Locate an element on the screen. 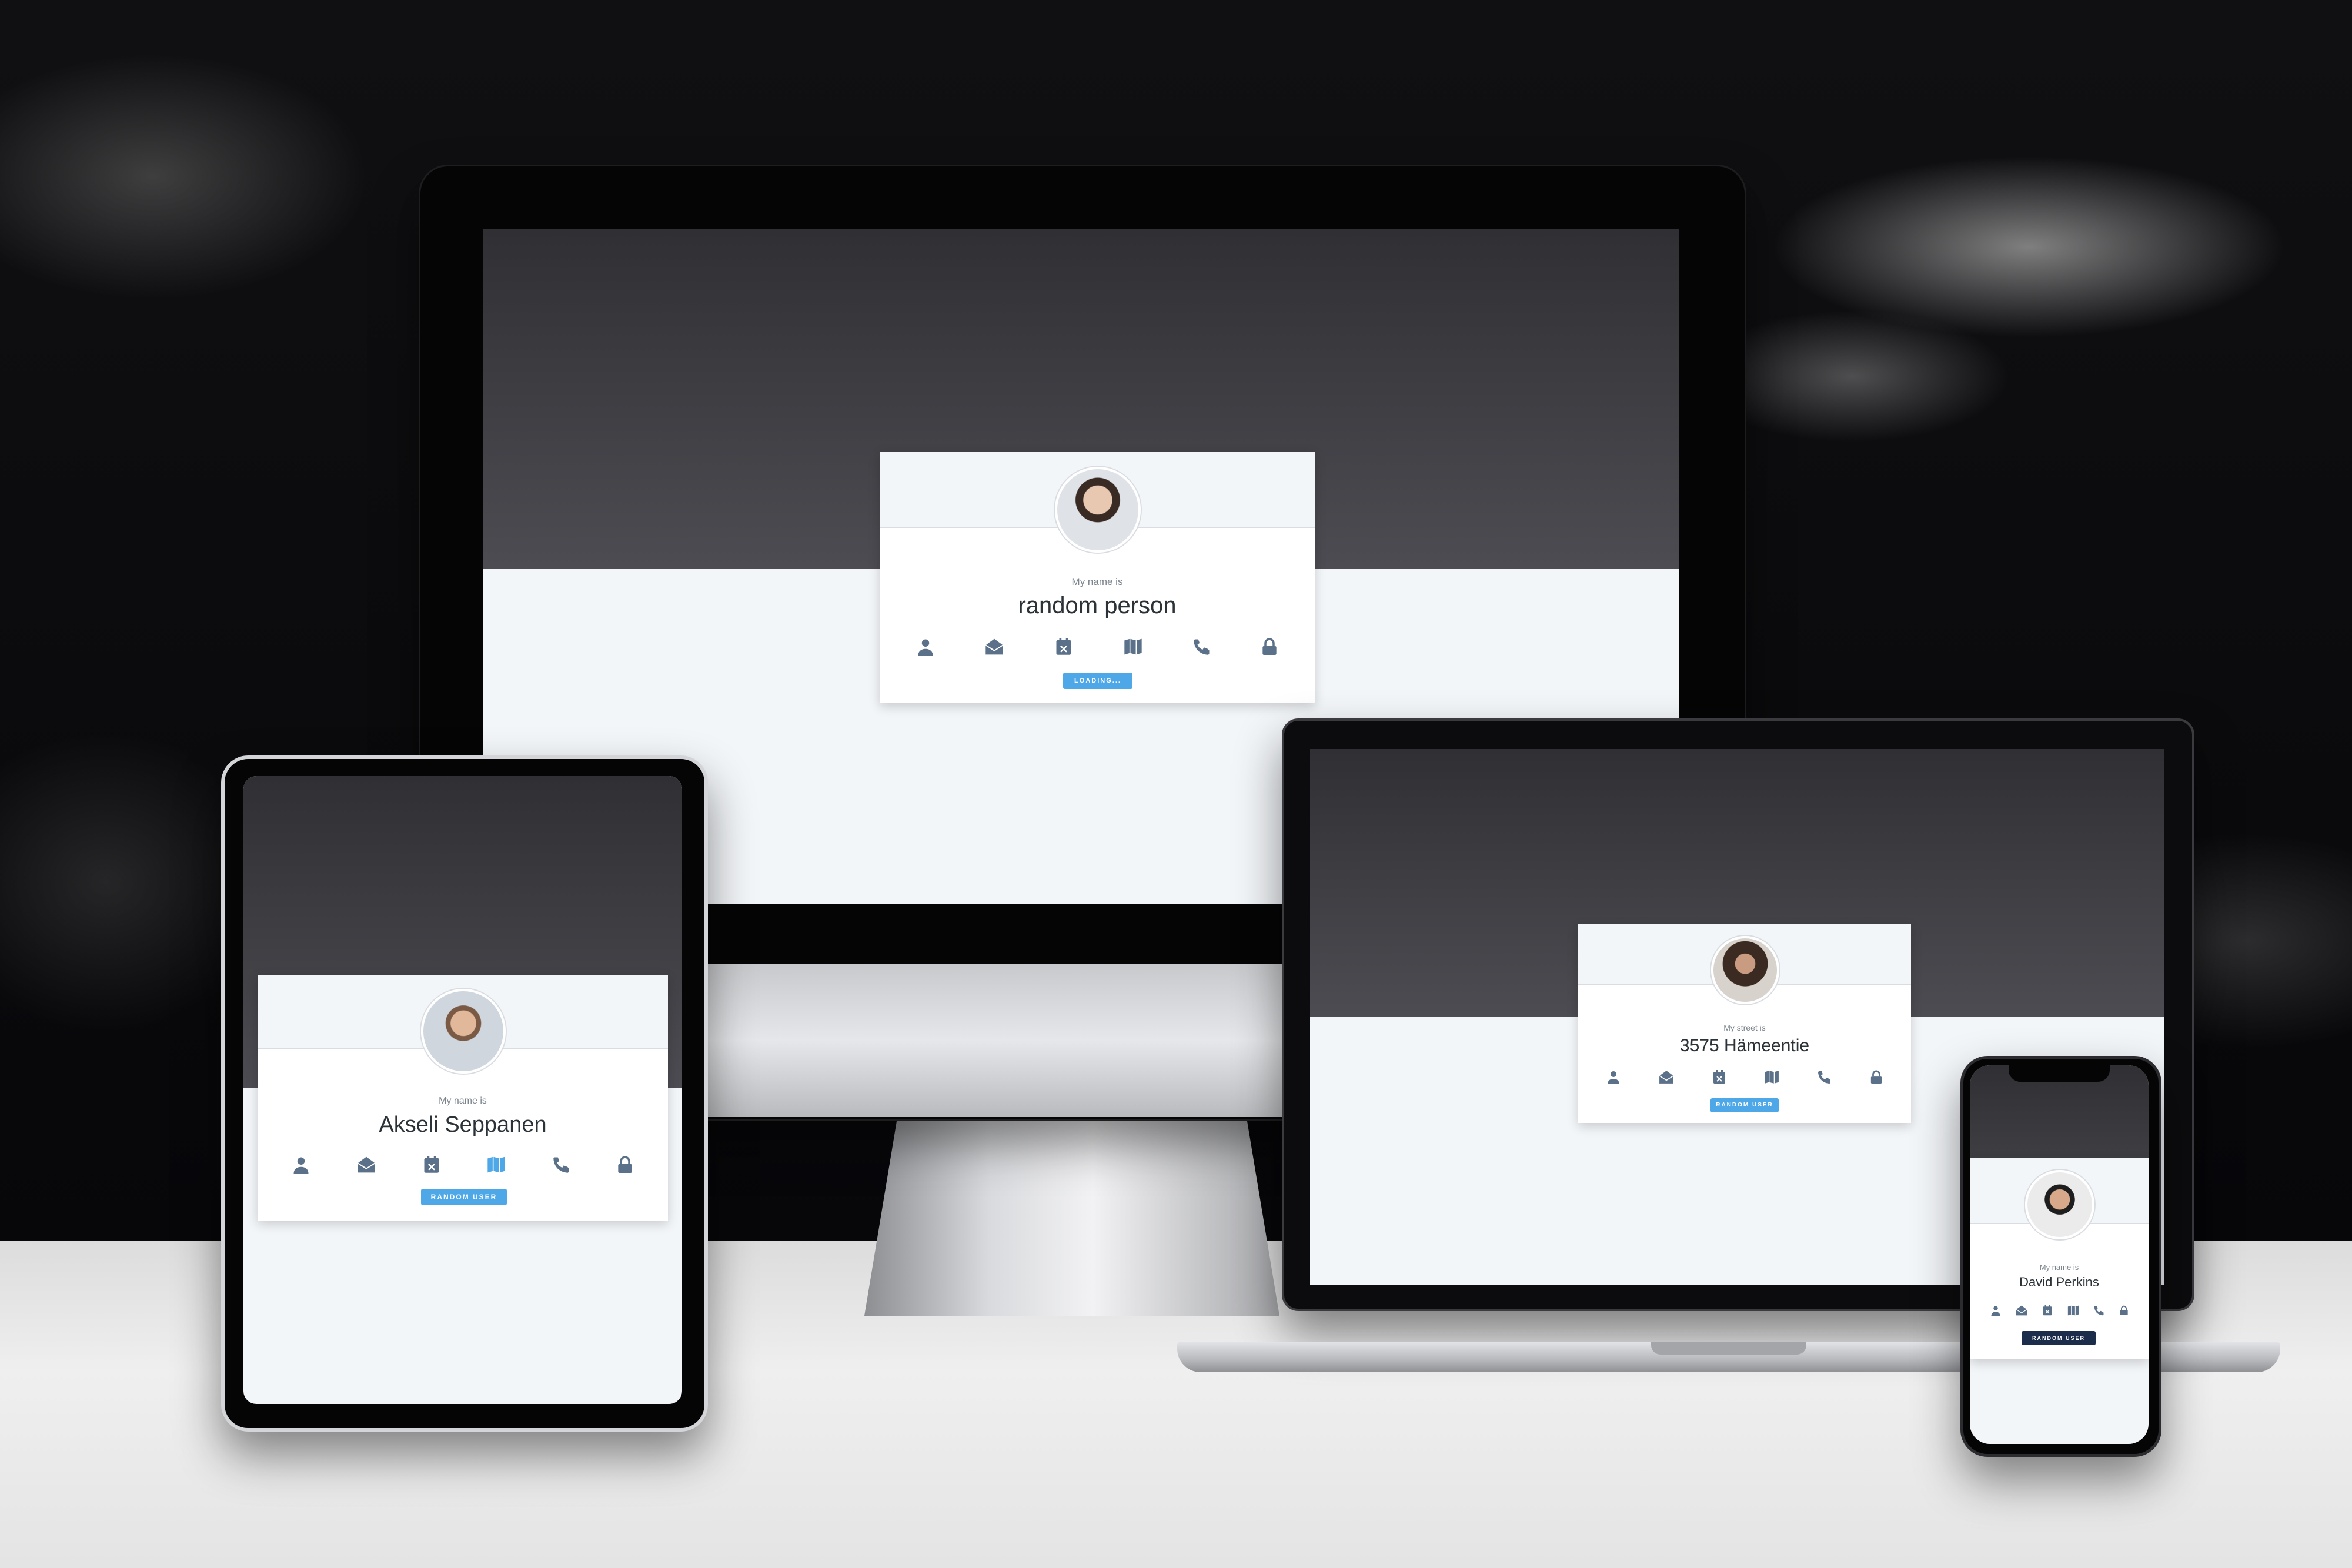 This screenshot has height=1568, width=2352. laptop-hinge-notch is located at coordinates (1728, 1349).